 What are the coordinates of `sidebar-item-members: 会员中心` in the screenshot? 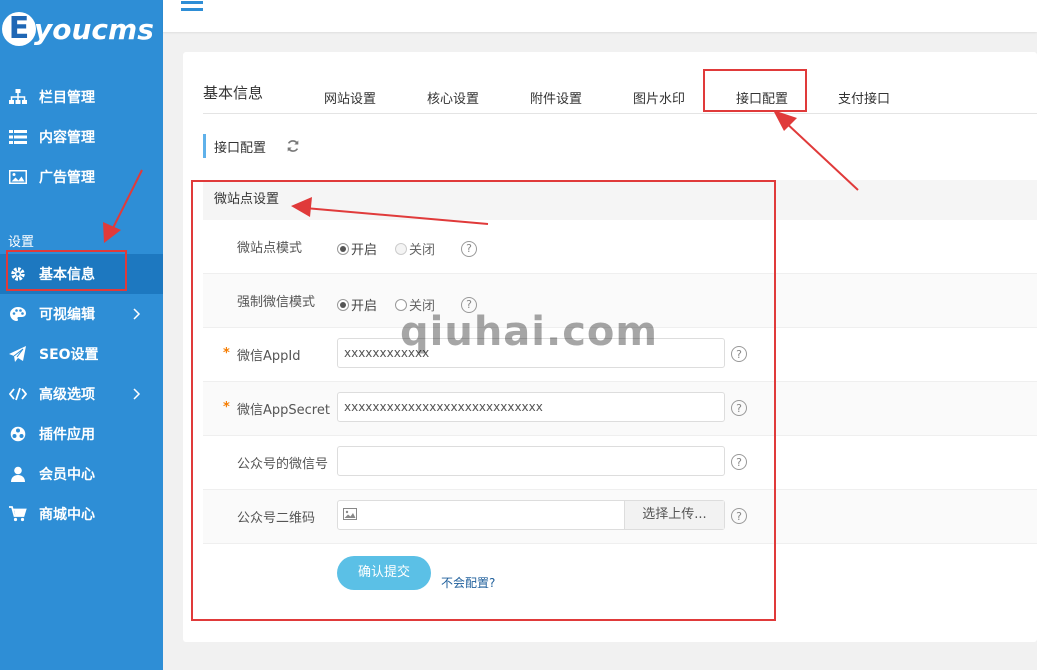 It's located at (81, 474).